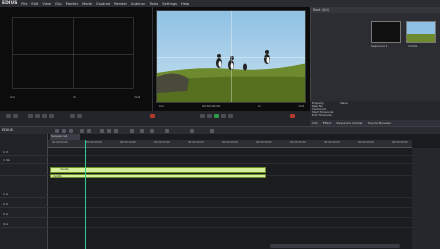 The width and height of the screenshot is (440, 249). What do you see at coordinates (46, 4) in the screenshot?
I see `menu-view: View` at bounding box center [46, 4].